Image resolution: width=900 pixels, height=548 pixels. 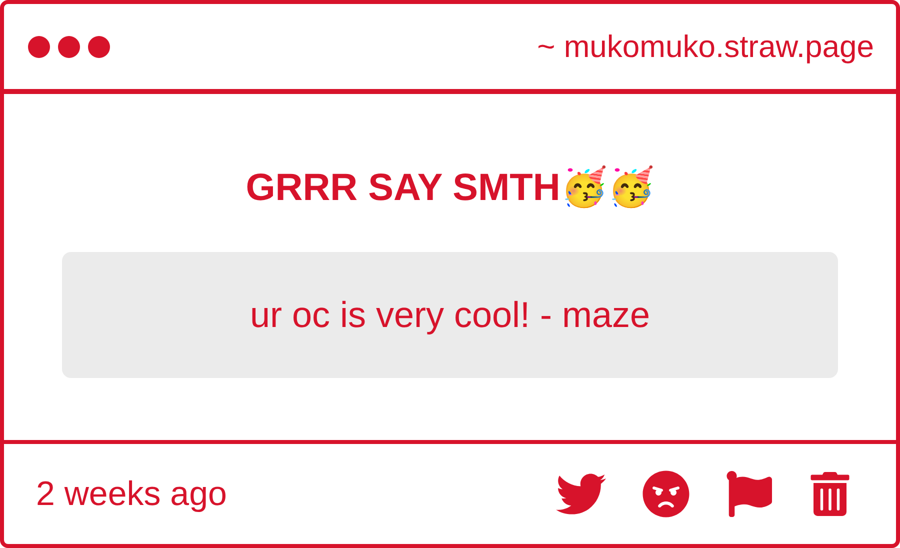 What do you see at coordinates (450, 187) in the screenshot?
I see `message-title: GRRR SAY SMTH🥳🥳` at bounding box center [450, 187].